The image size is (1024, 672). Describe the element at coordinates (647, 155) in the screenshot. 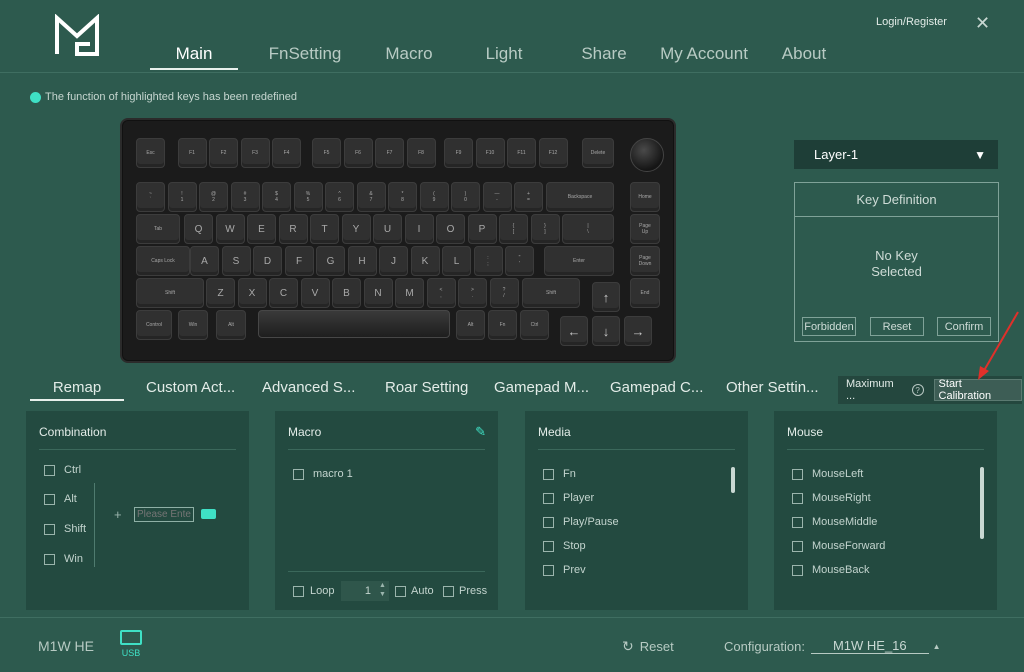

I see `volume-knob` at that location.